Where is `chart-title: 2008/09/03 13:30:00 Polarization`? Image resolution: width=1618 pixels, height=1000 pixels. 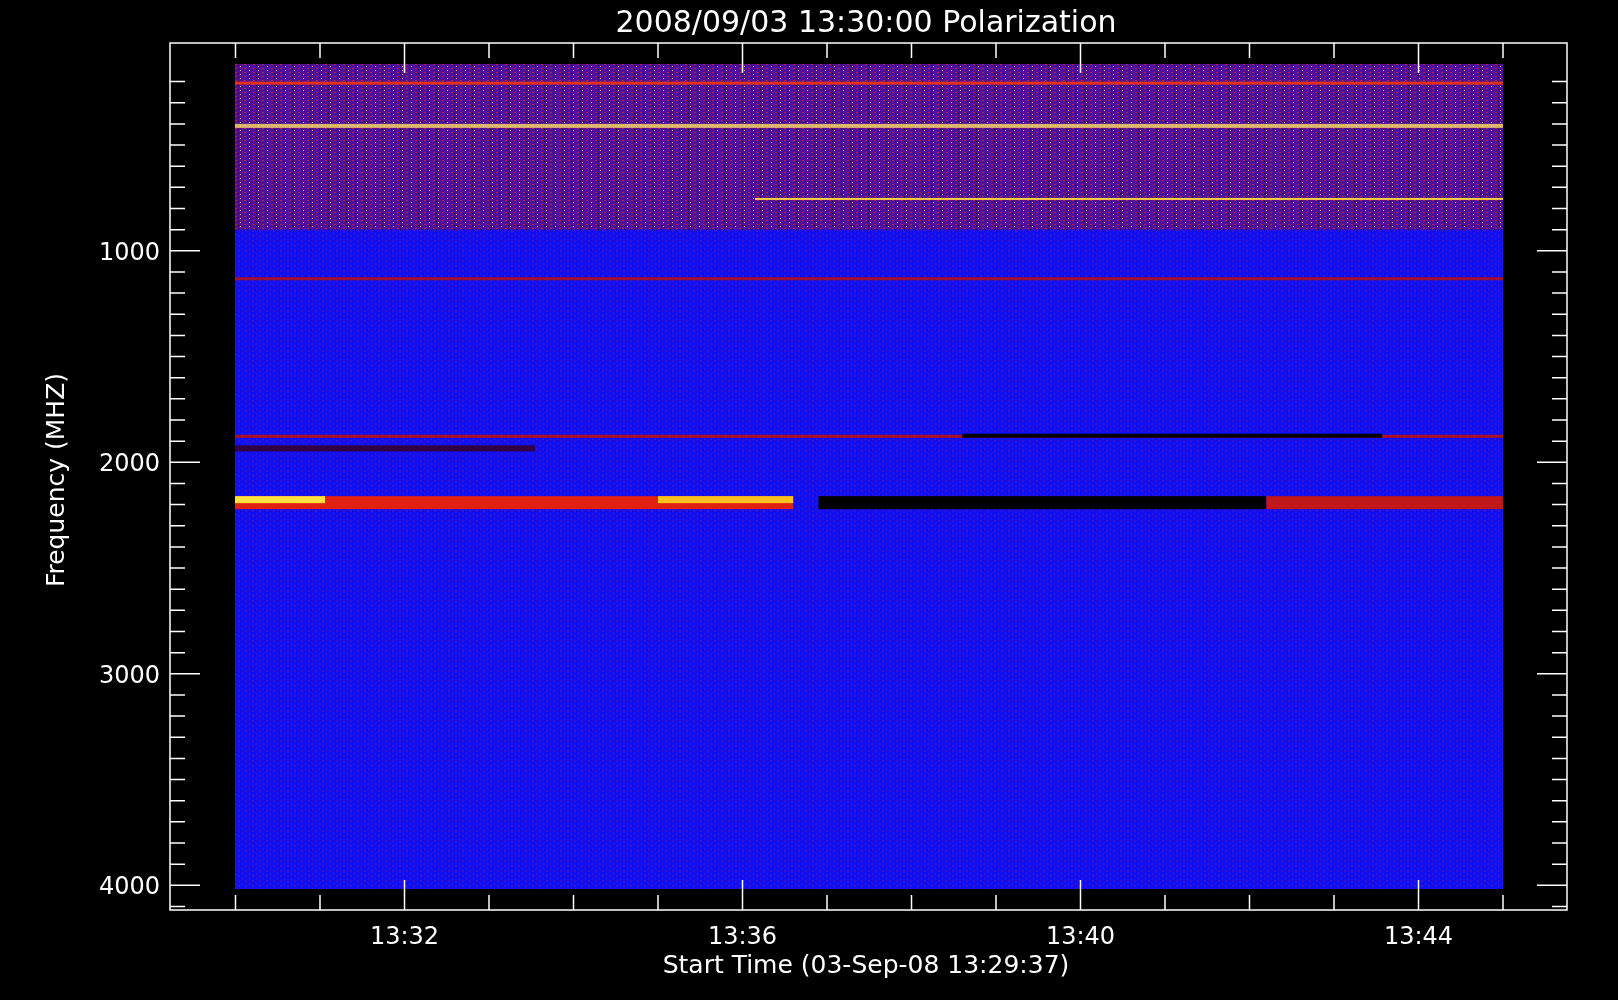
chart-title: 2008/09/03 13:30:00 Polarization is located at coordinates (866, 21).